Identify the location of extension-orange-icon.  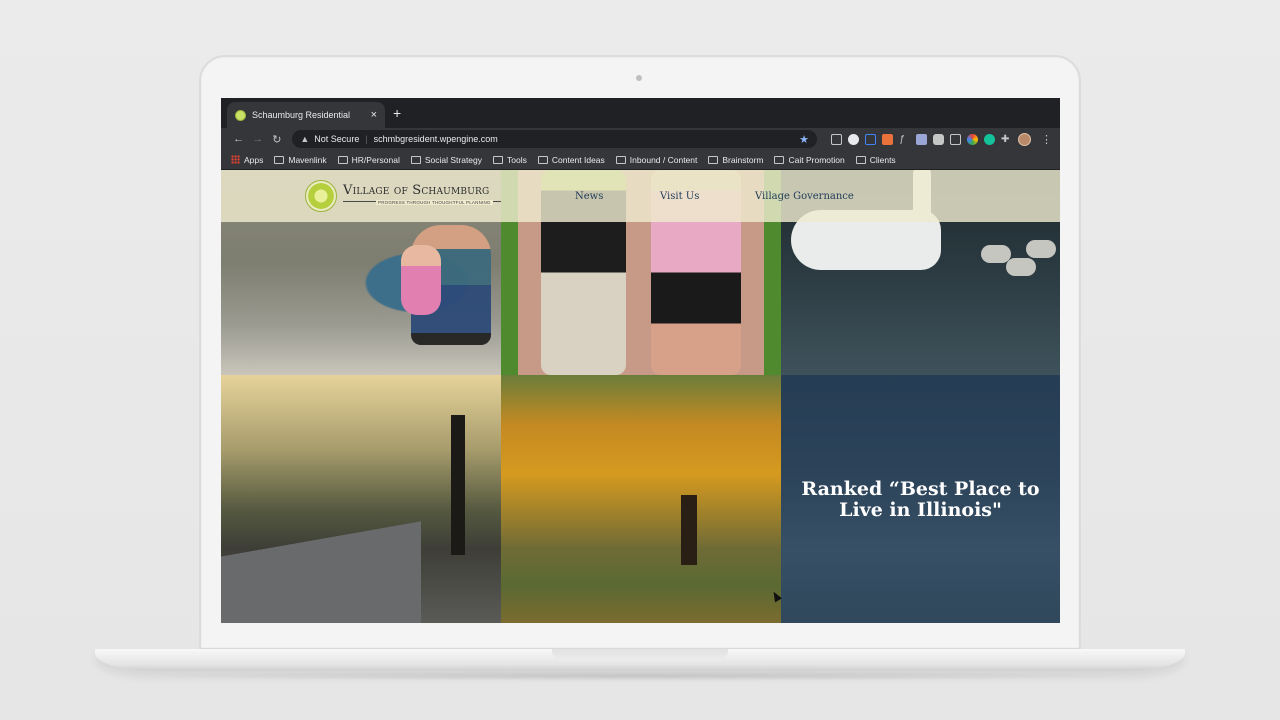
(888, 139).